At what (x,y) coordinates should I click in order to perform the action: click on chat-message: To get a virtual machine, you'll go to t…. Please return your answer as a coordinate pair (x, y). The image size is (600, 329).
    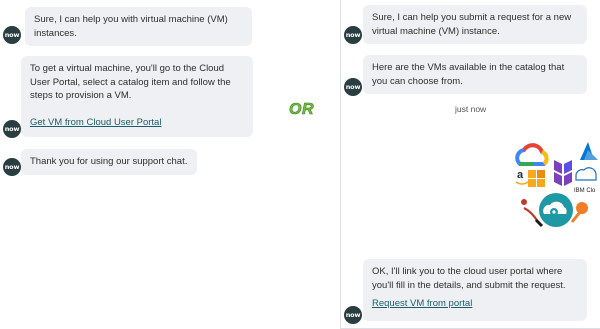
    Looking at the image, I should click on (137, 96).